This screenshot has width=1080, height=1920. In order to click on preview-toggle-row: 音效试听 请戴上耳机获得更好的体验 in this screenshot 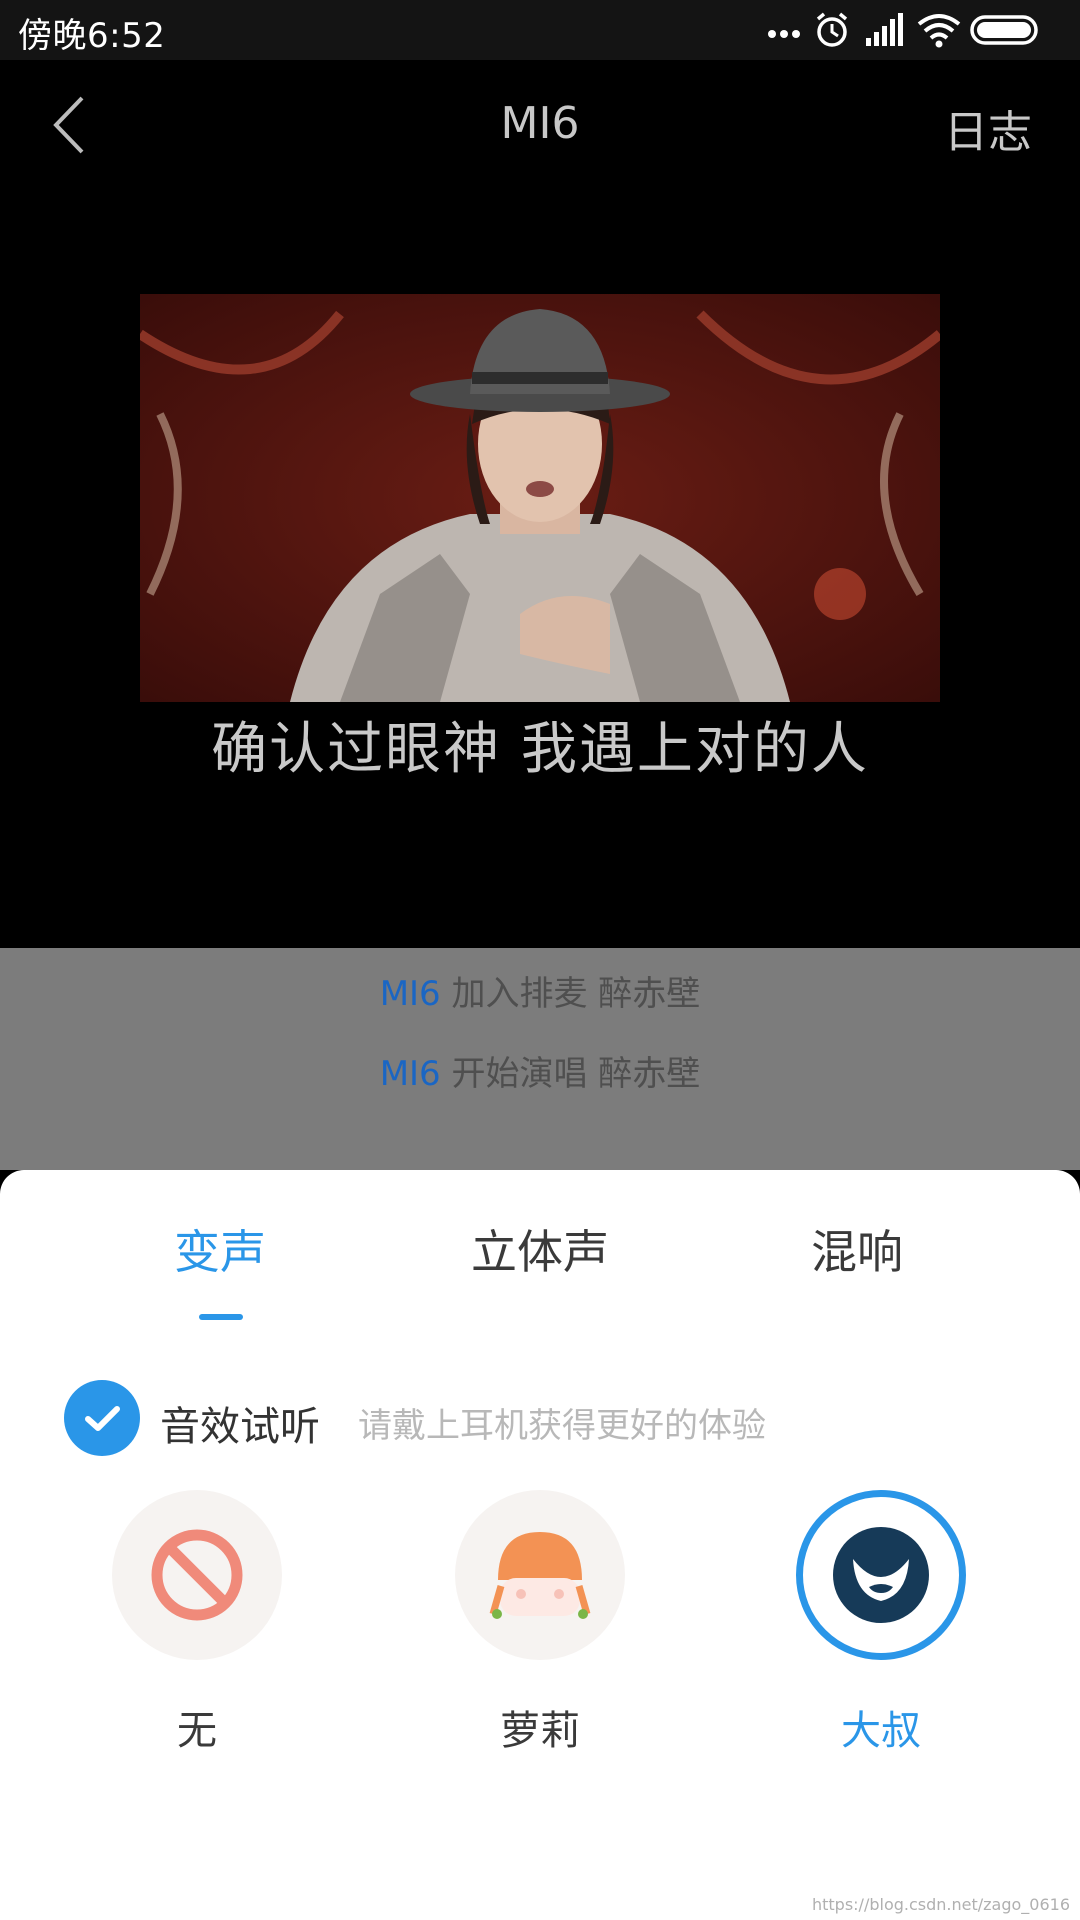, I will do `click(444, 1418)`.